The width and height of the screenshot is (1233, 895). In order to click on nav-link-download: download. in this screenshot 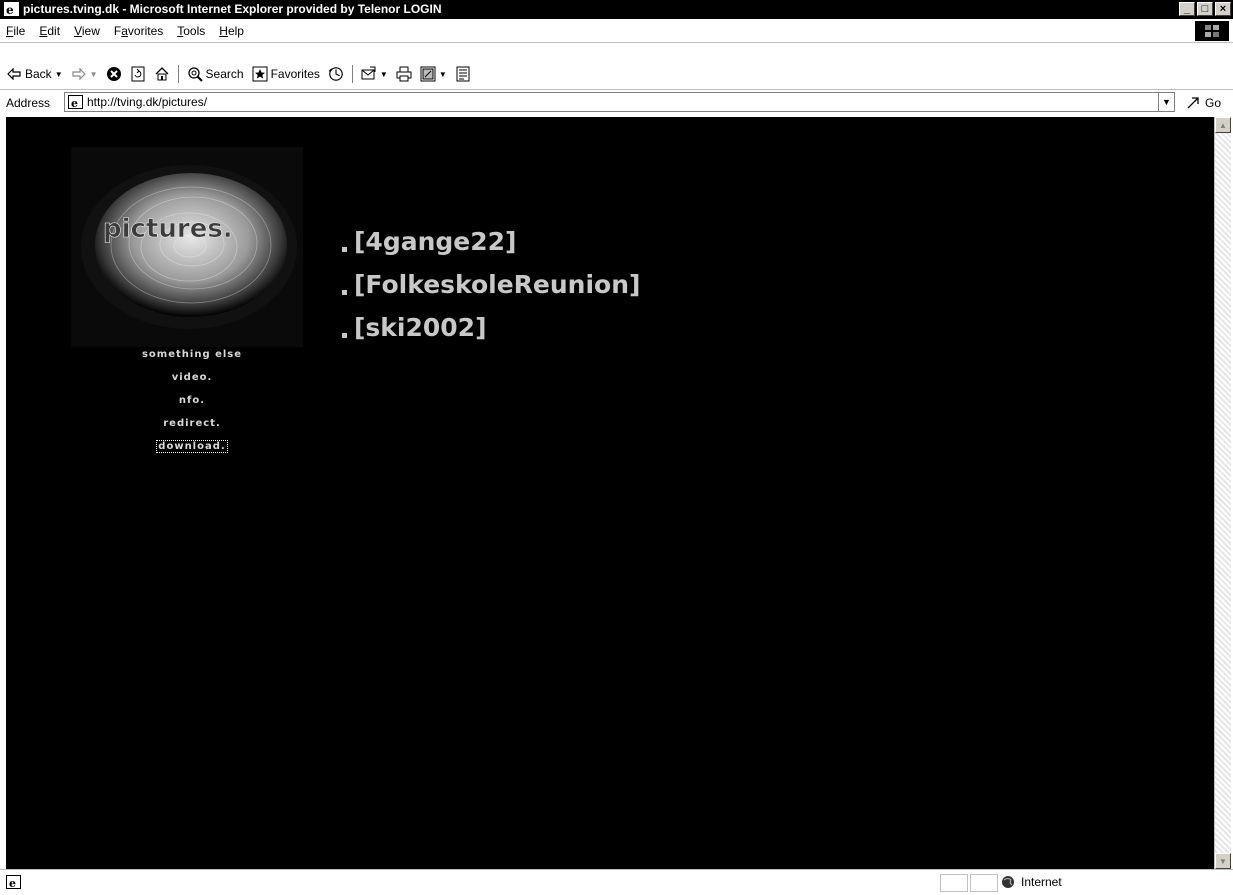, I will do `click(192, 450)`.